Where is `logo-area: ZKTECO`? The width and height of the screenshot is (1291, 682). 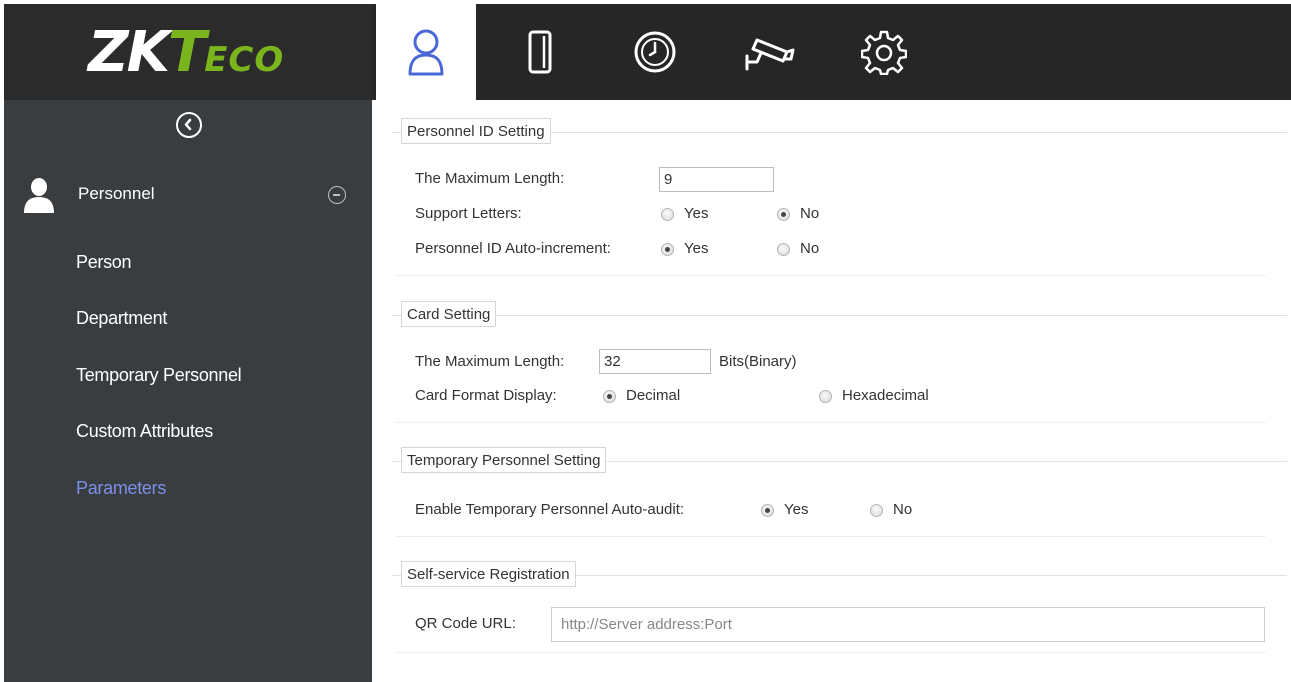
logo-area: ZKTECO is located at coordinates (188, 52).